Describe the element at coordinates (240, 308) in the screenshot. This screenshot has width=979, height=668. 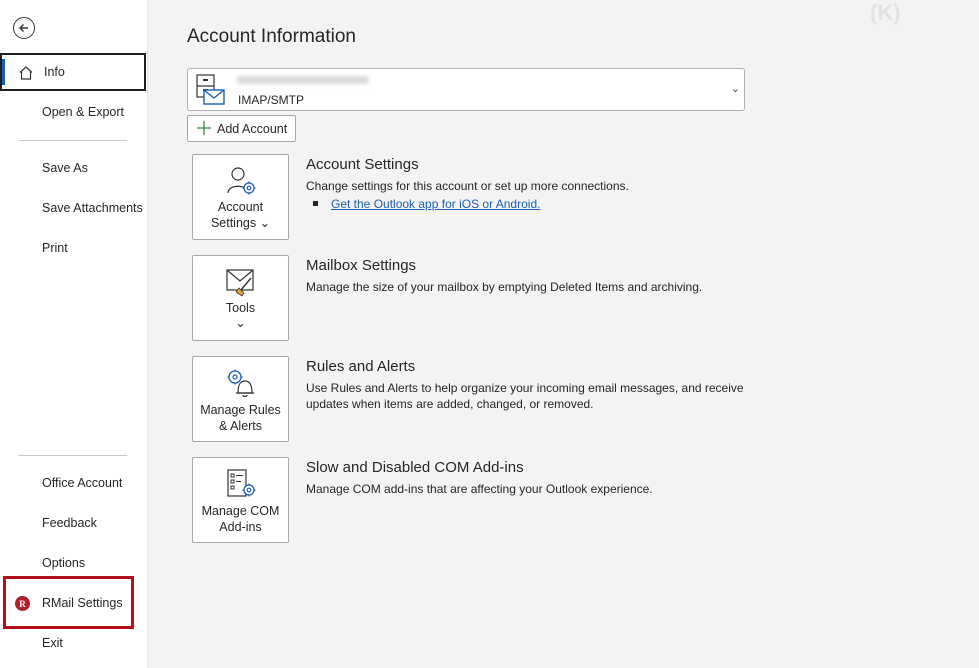
I see `tools-tile-label: Tools` at that location.